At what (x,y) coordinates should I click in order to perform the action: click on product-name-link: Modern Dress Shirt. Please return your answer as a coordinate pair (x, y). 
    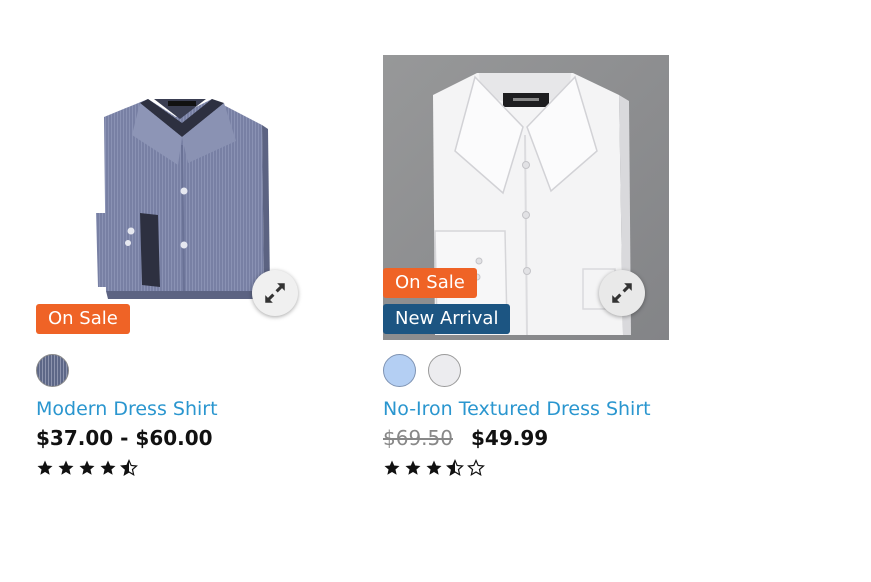
    Looking at the image, I should click on (127, 409).